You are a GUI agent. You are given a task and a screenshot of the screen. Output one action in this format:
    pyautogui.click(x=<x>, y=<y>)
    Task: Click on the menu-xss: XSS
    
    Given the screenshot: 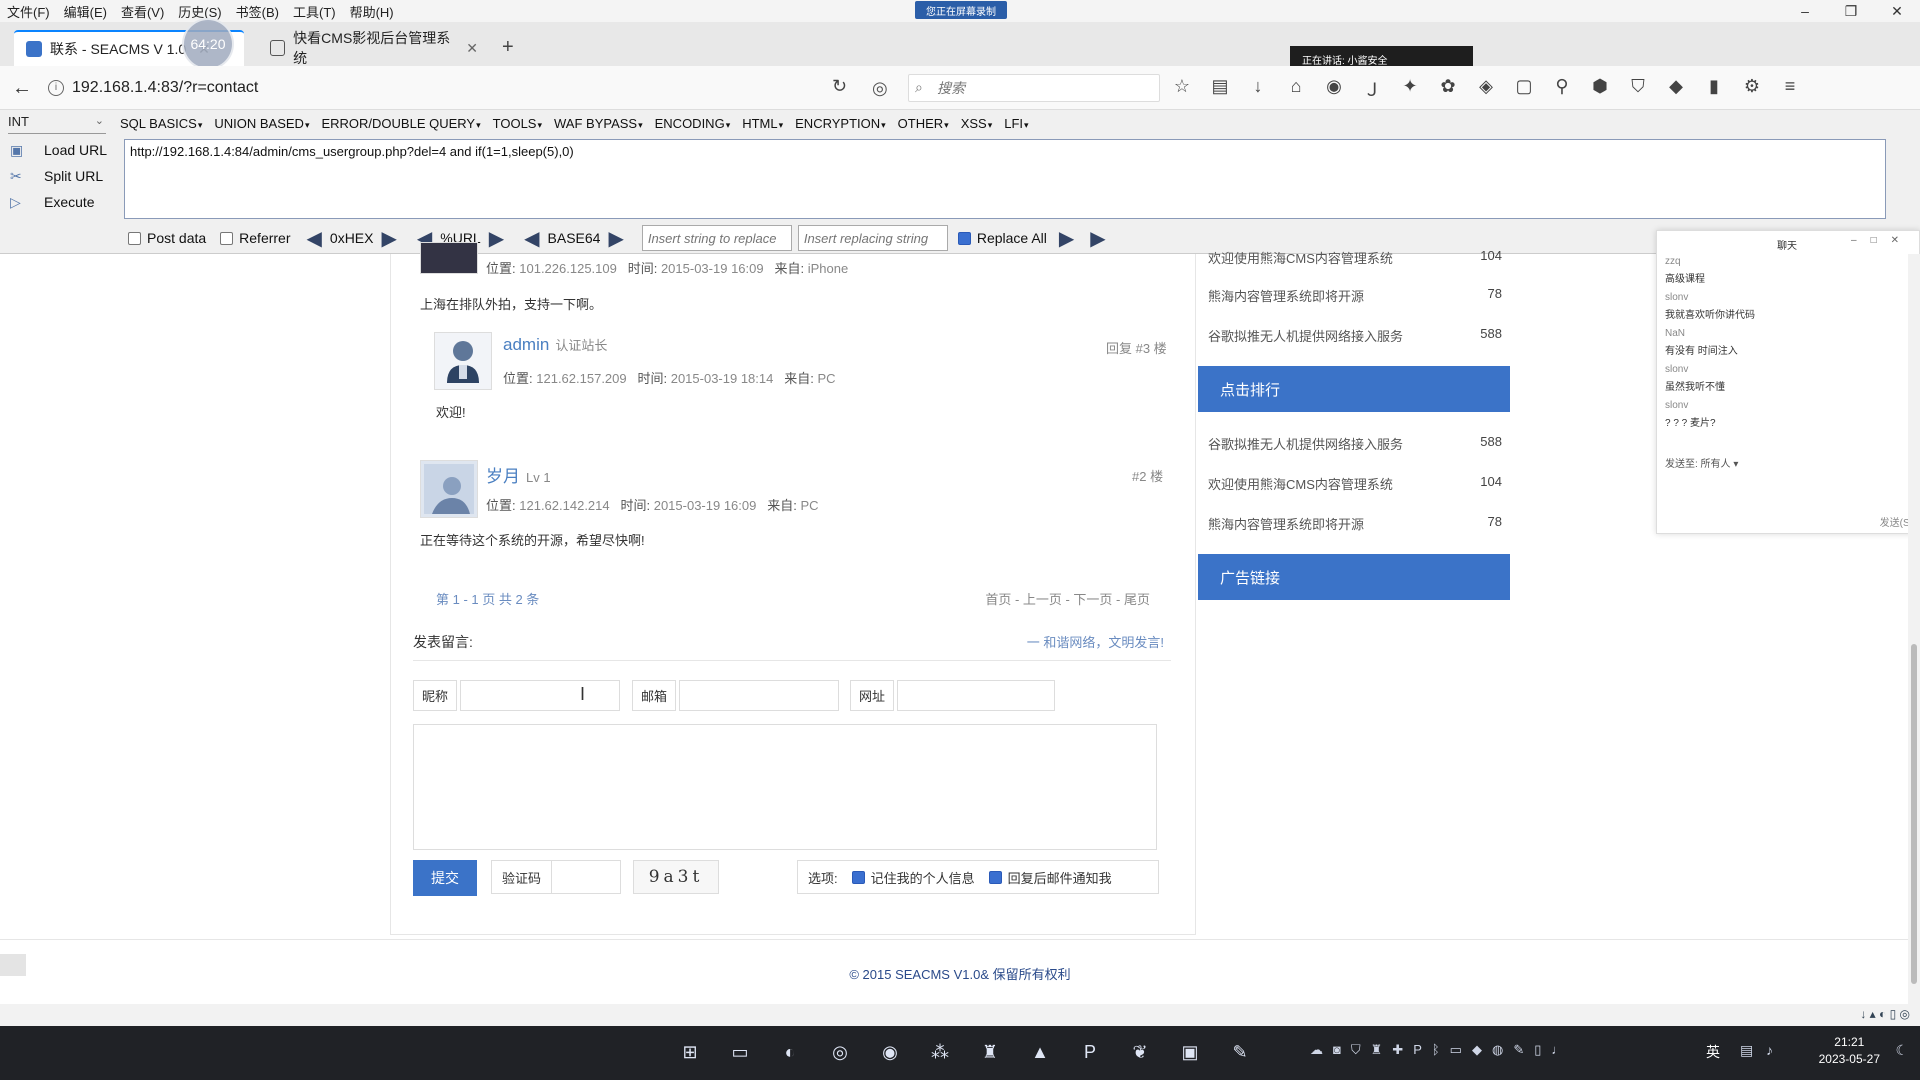 What is the action you would take?
    pyautogui.click(x=977, y=123)
    